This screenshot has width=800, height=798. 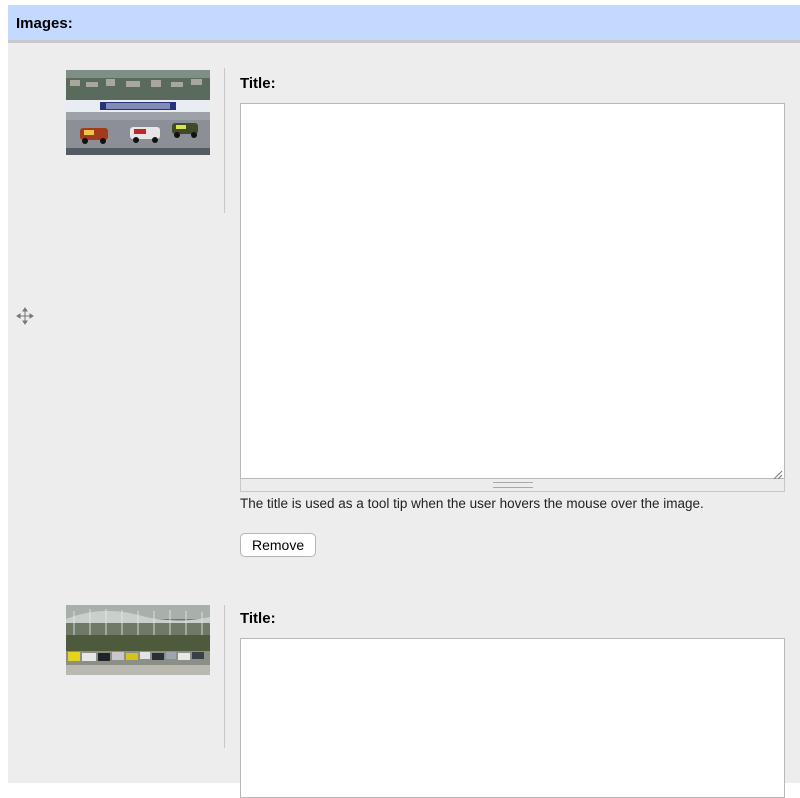 I want to click on race-cars-on-track-photo, so click(x=138, y=112).